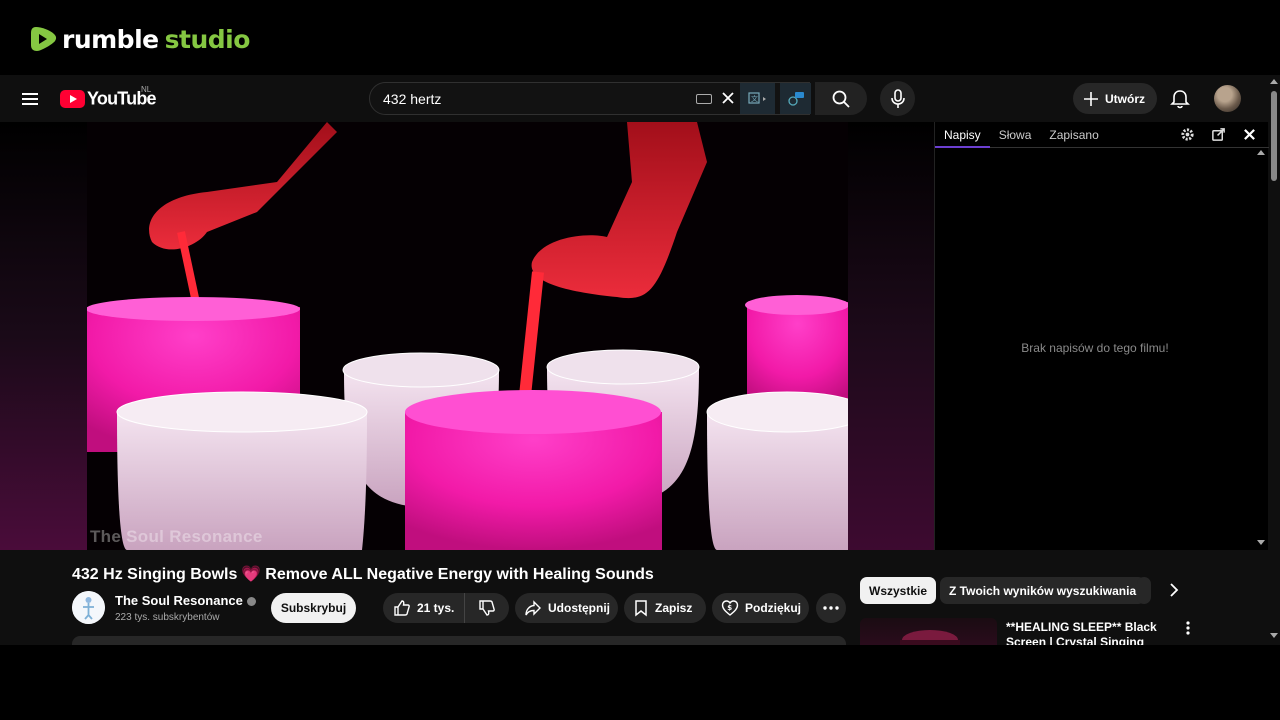 The height and width of the screenshot is (720, 1280). I want to click on clear-icon, so click(728, 98).